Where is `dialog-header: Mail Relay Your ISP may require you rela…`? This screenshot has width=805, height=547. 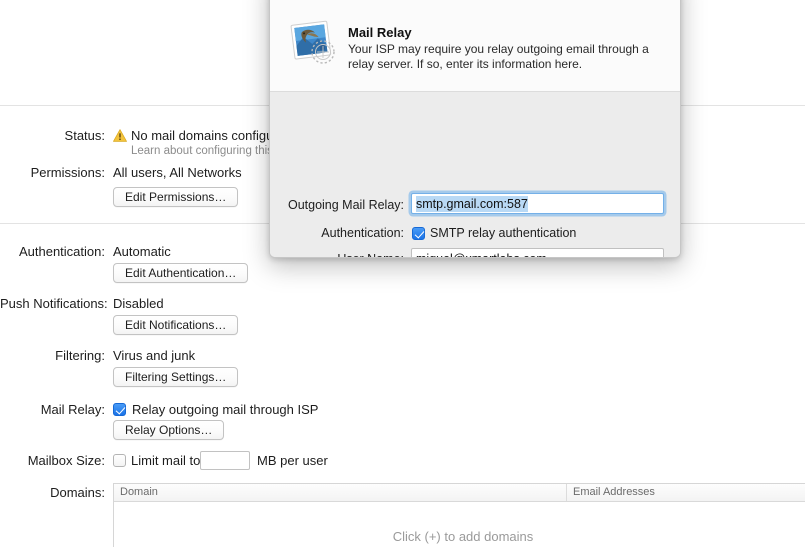 dialog-header: Mail Relay Your ISP may require you rela… is located at coordinates (475, 46).